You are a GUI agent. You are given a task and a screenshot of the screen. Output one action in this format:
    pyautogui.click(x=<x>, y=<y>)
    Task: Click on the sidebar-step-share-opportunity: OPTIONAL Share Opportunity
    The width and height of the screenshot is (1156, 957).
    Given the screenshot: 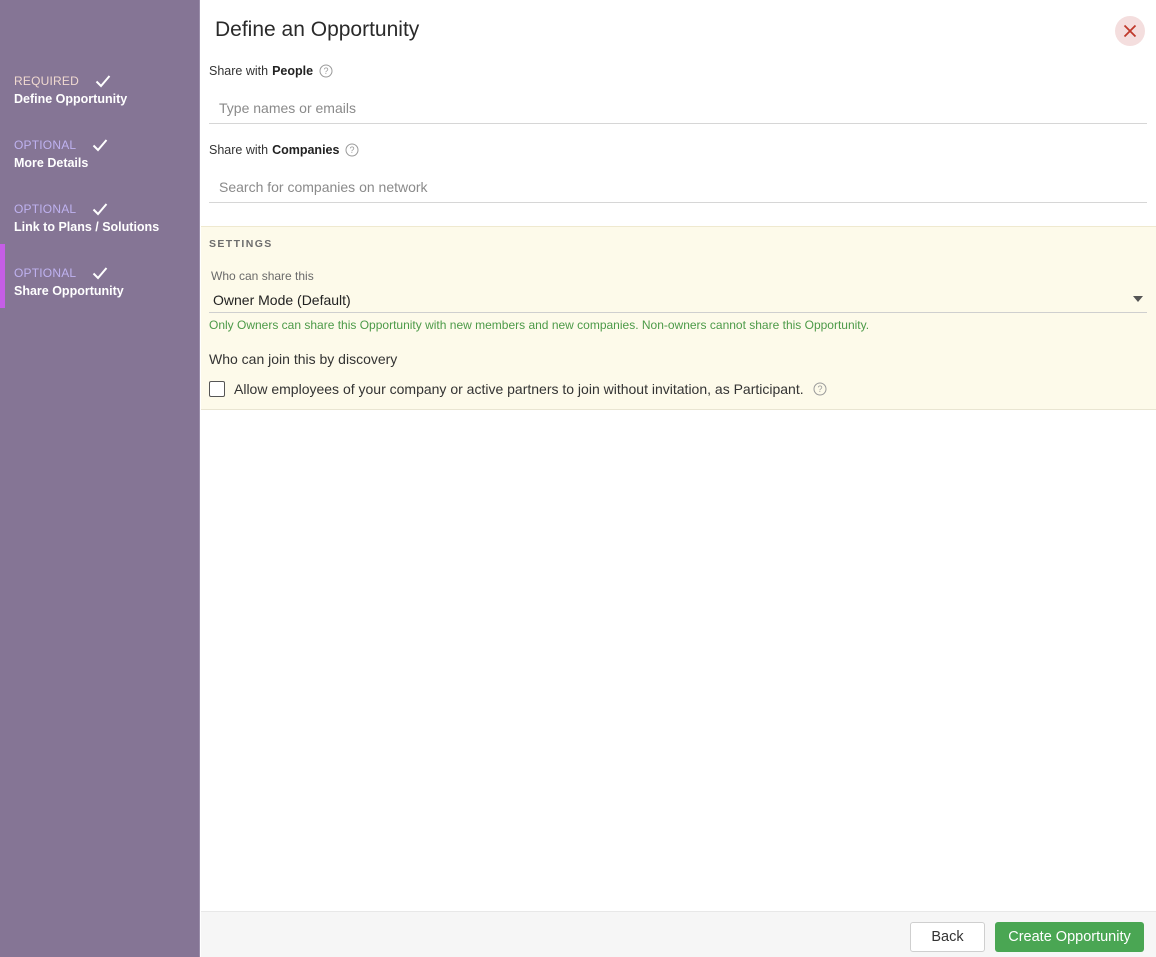 What is the action you would take?
    pyautogui.click(x=100, y=276)
    